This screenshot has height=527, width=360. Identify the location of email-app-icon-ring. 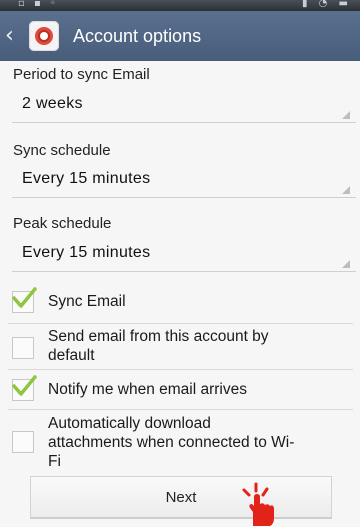
(44, 36).